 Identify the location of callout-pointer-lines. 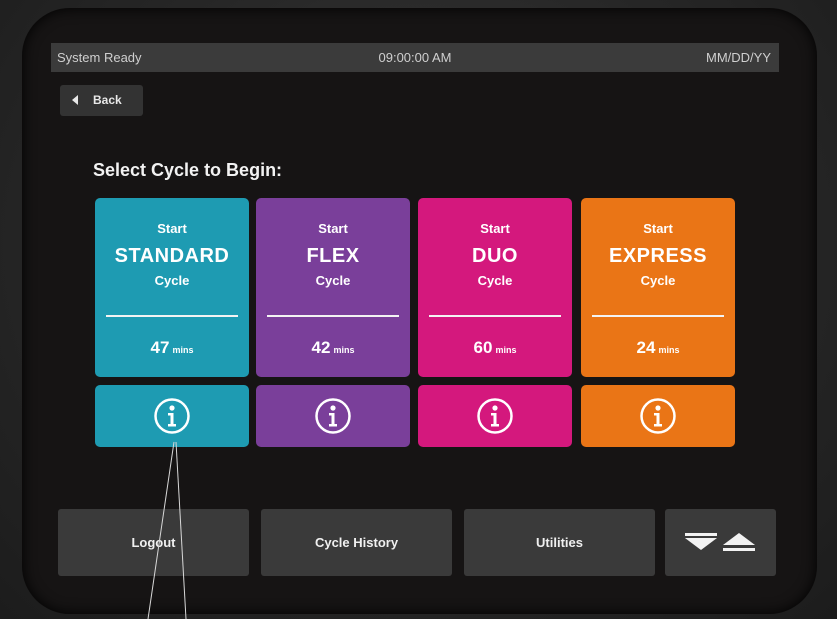
(167, 530).